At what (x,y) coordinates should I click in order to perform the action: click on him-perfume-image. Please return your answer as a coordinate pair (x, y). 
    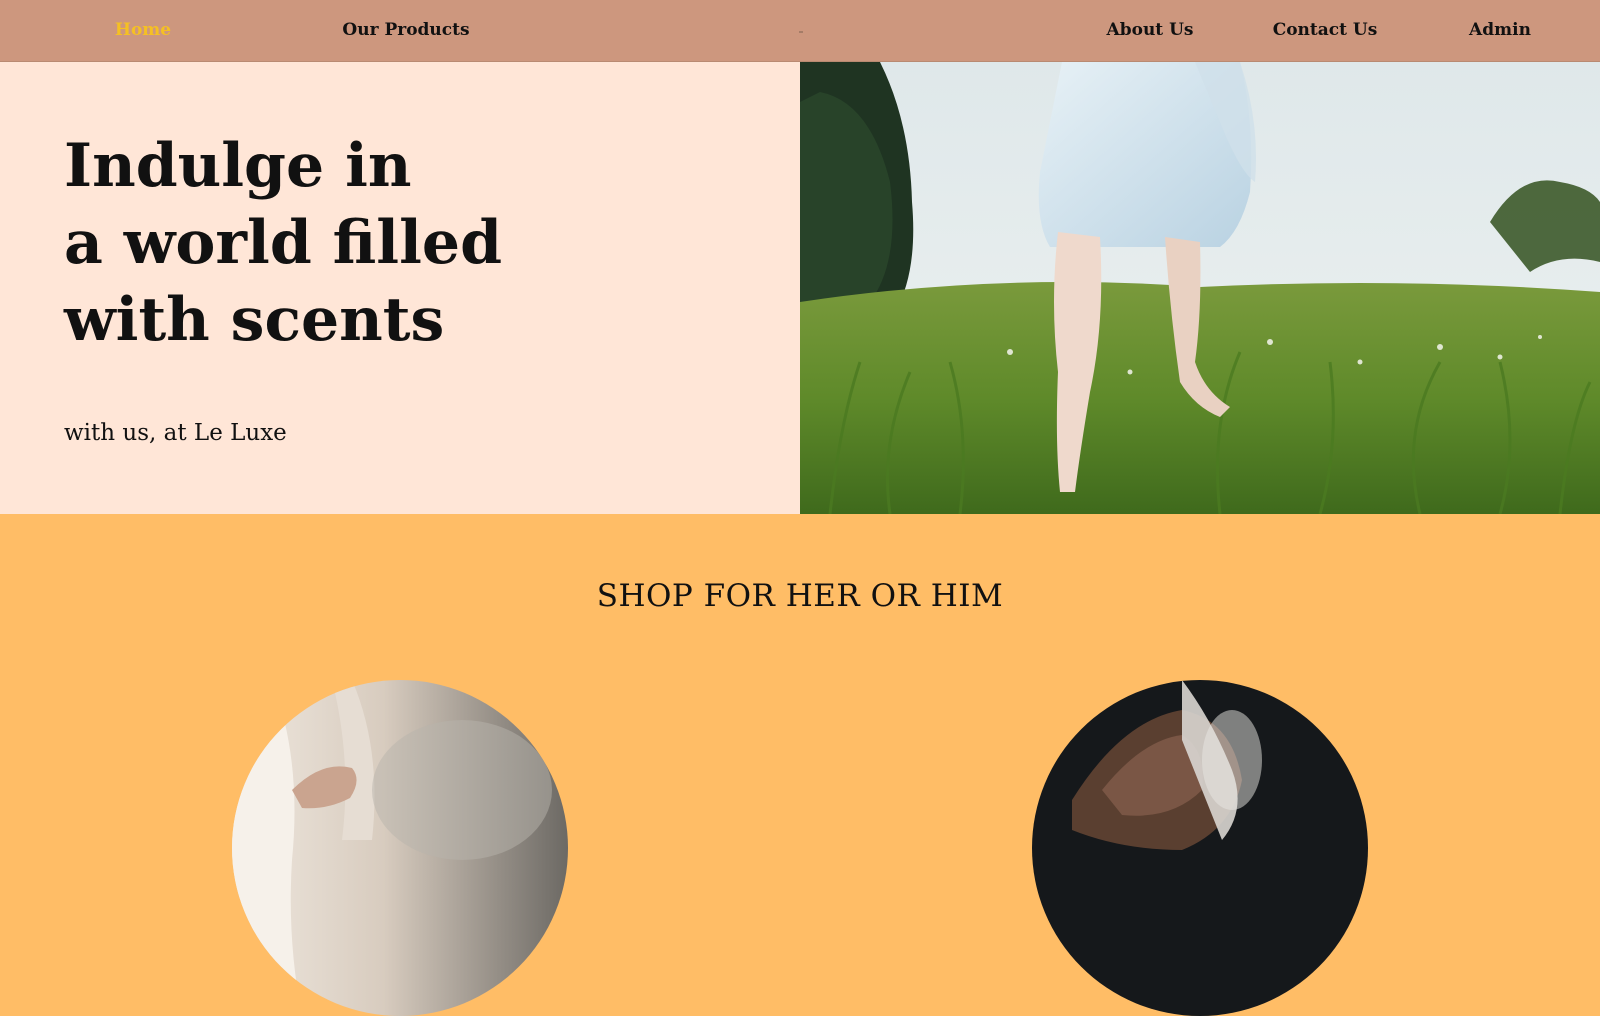
    Looking at the image, I should click on (1200, 848).